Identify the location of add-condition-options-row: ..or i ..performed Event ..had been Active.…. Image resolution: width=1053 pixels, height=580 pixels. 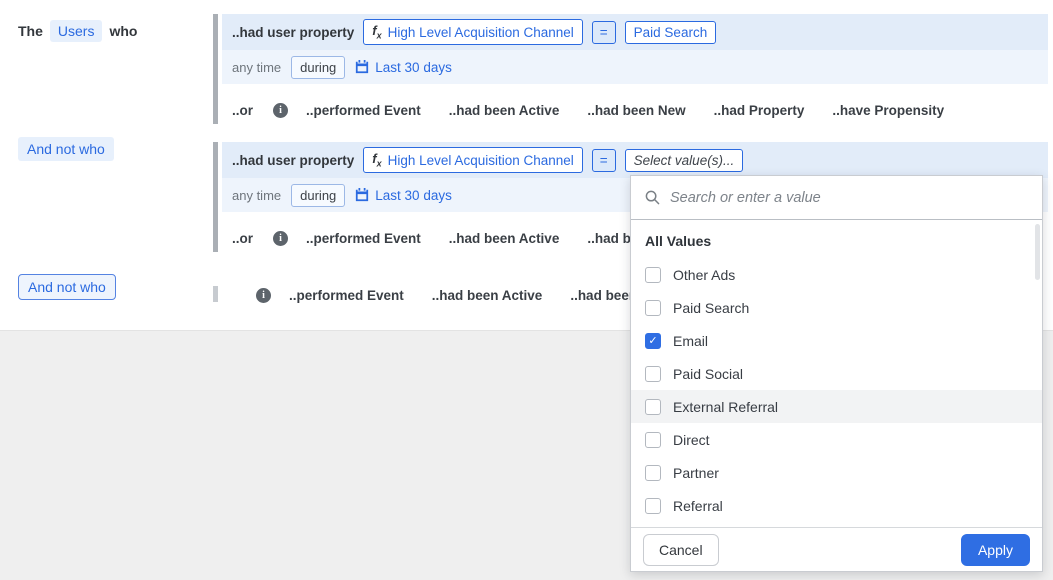
(635, 110).